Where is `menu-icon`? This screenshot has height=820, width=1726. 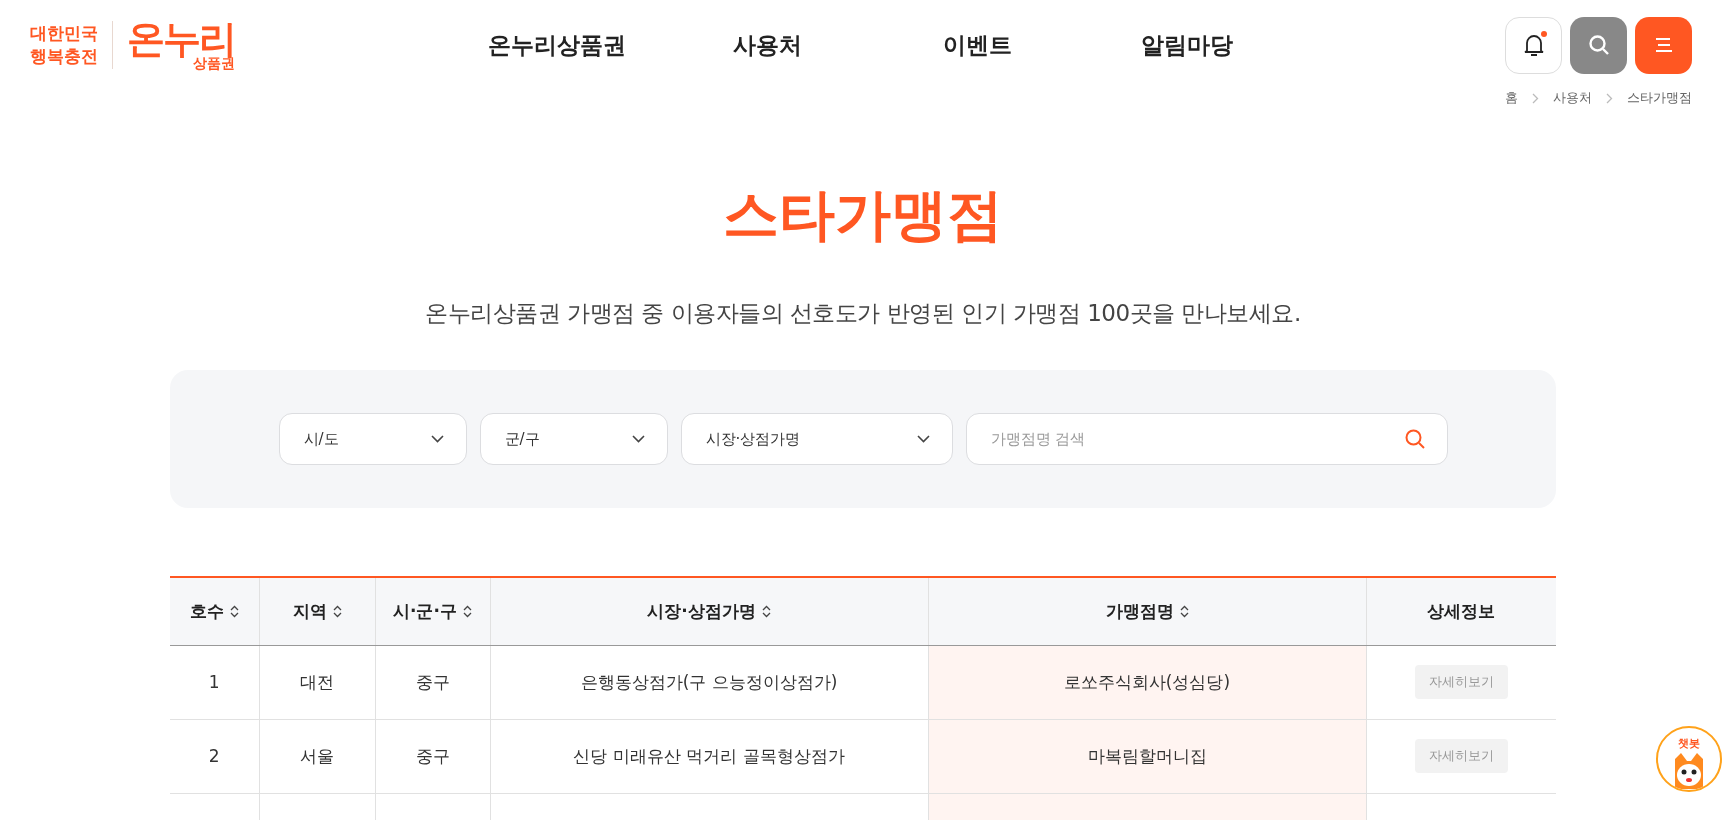 menu-icon is located at coordinates (1663, 45).